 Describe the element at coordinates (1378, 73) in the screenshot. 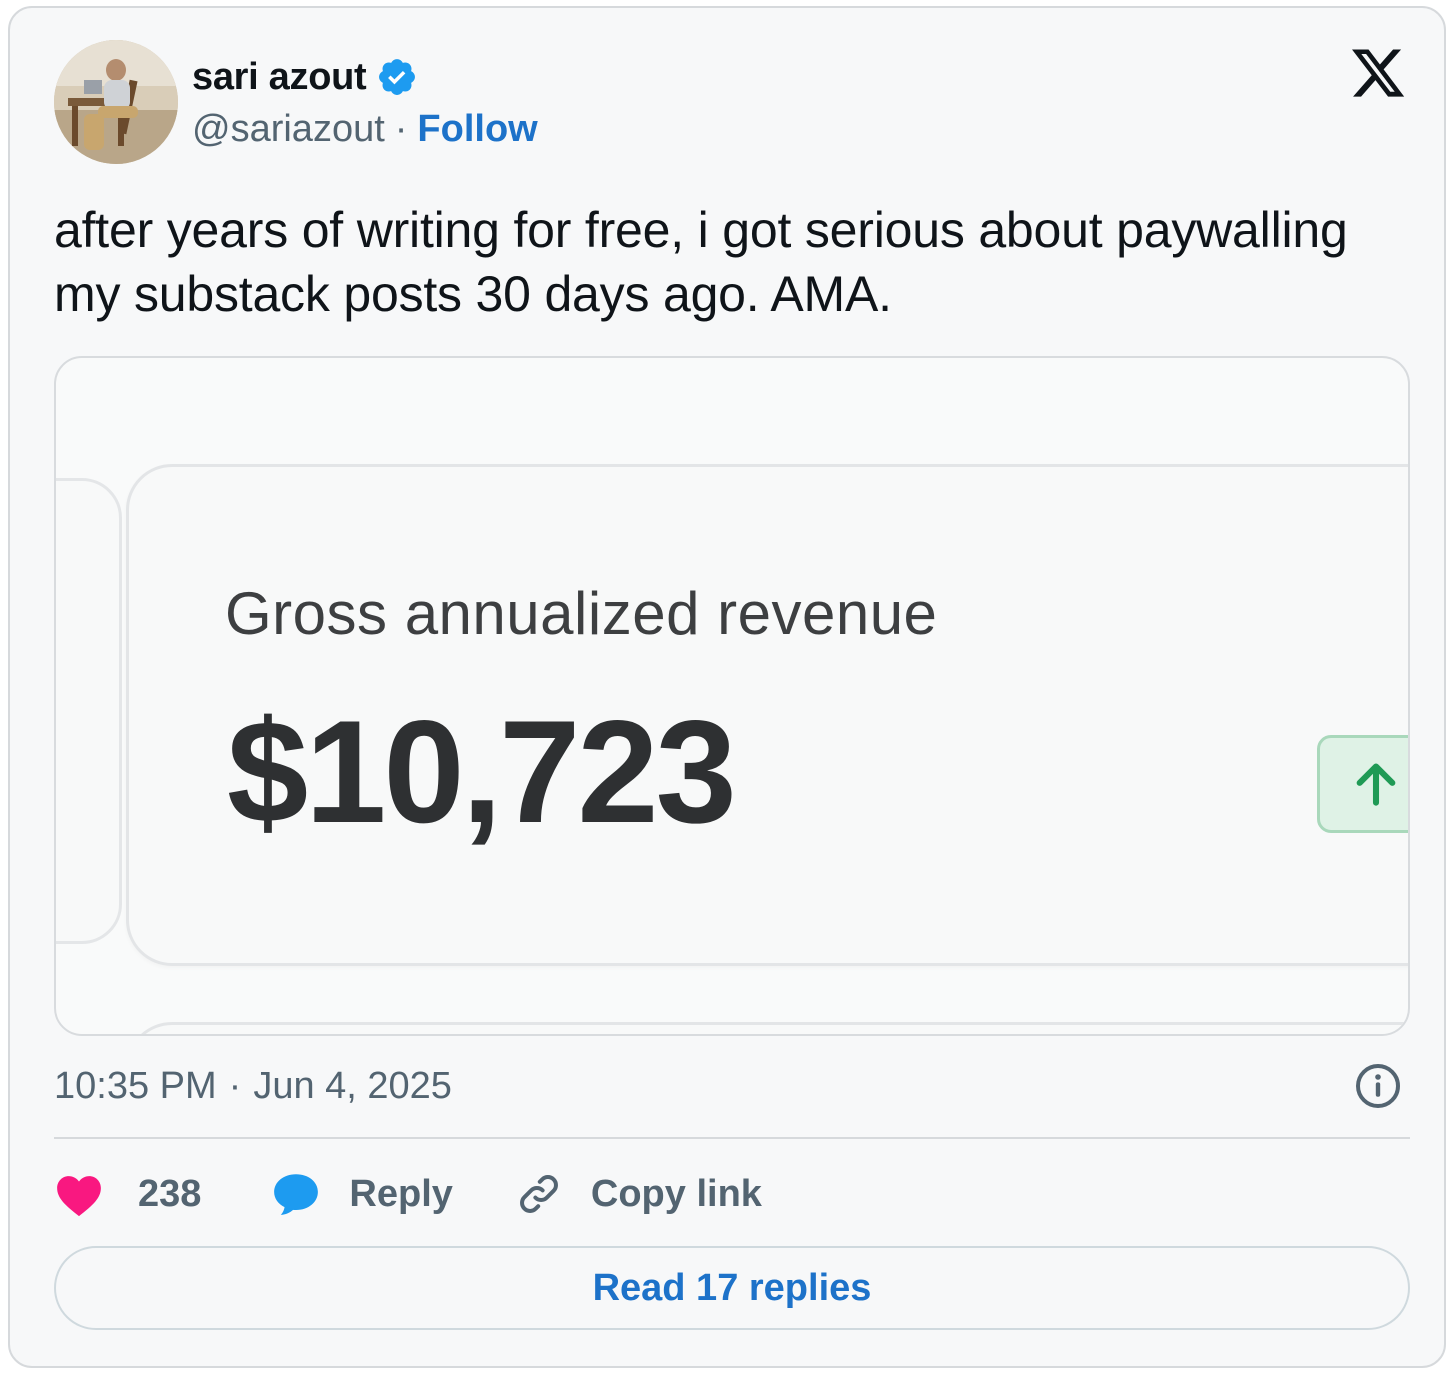

I see `x-logo-icon` at that location.